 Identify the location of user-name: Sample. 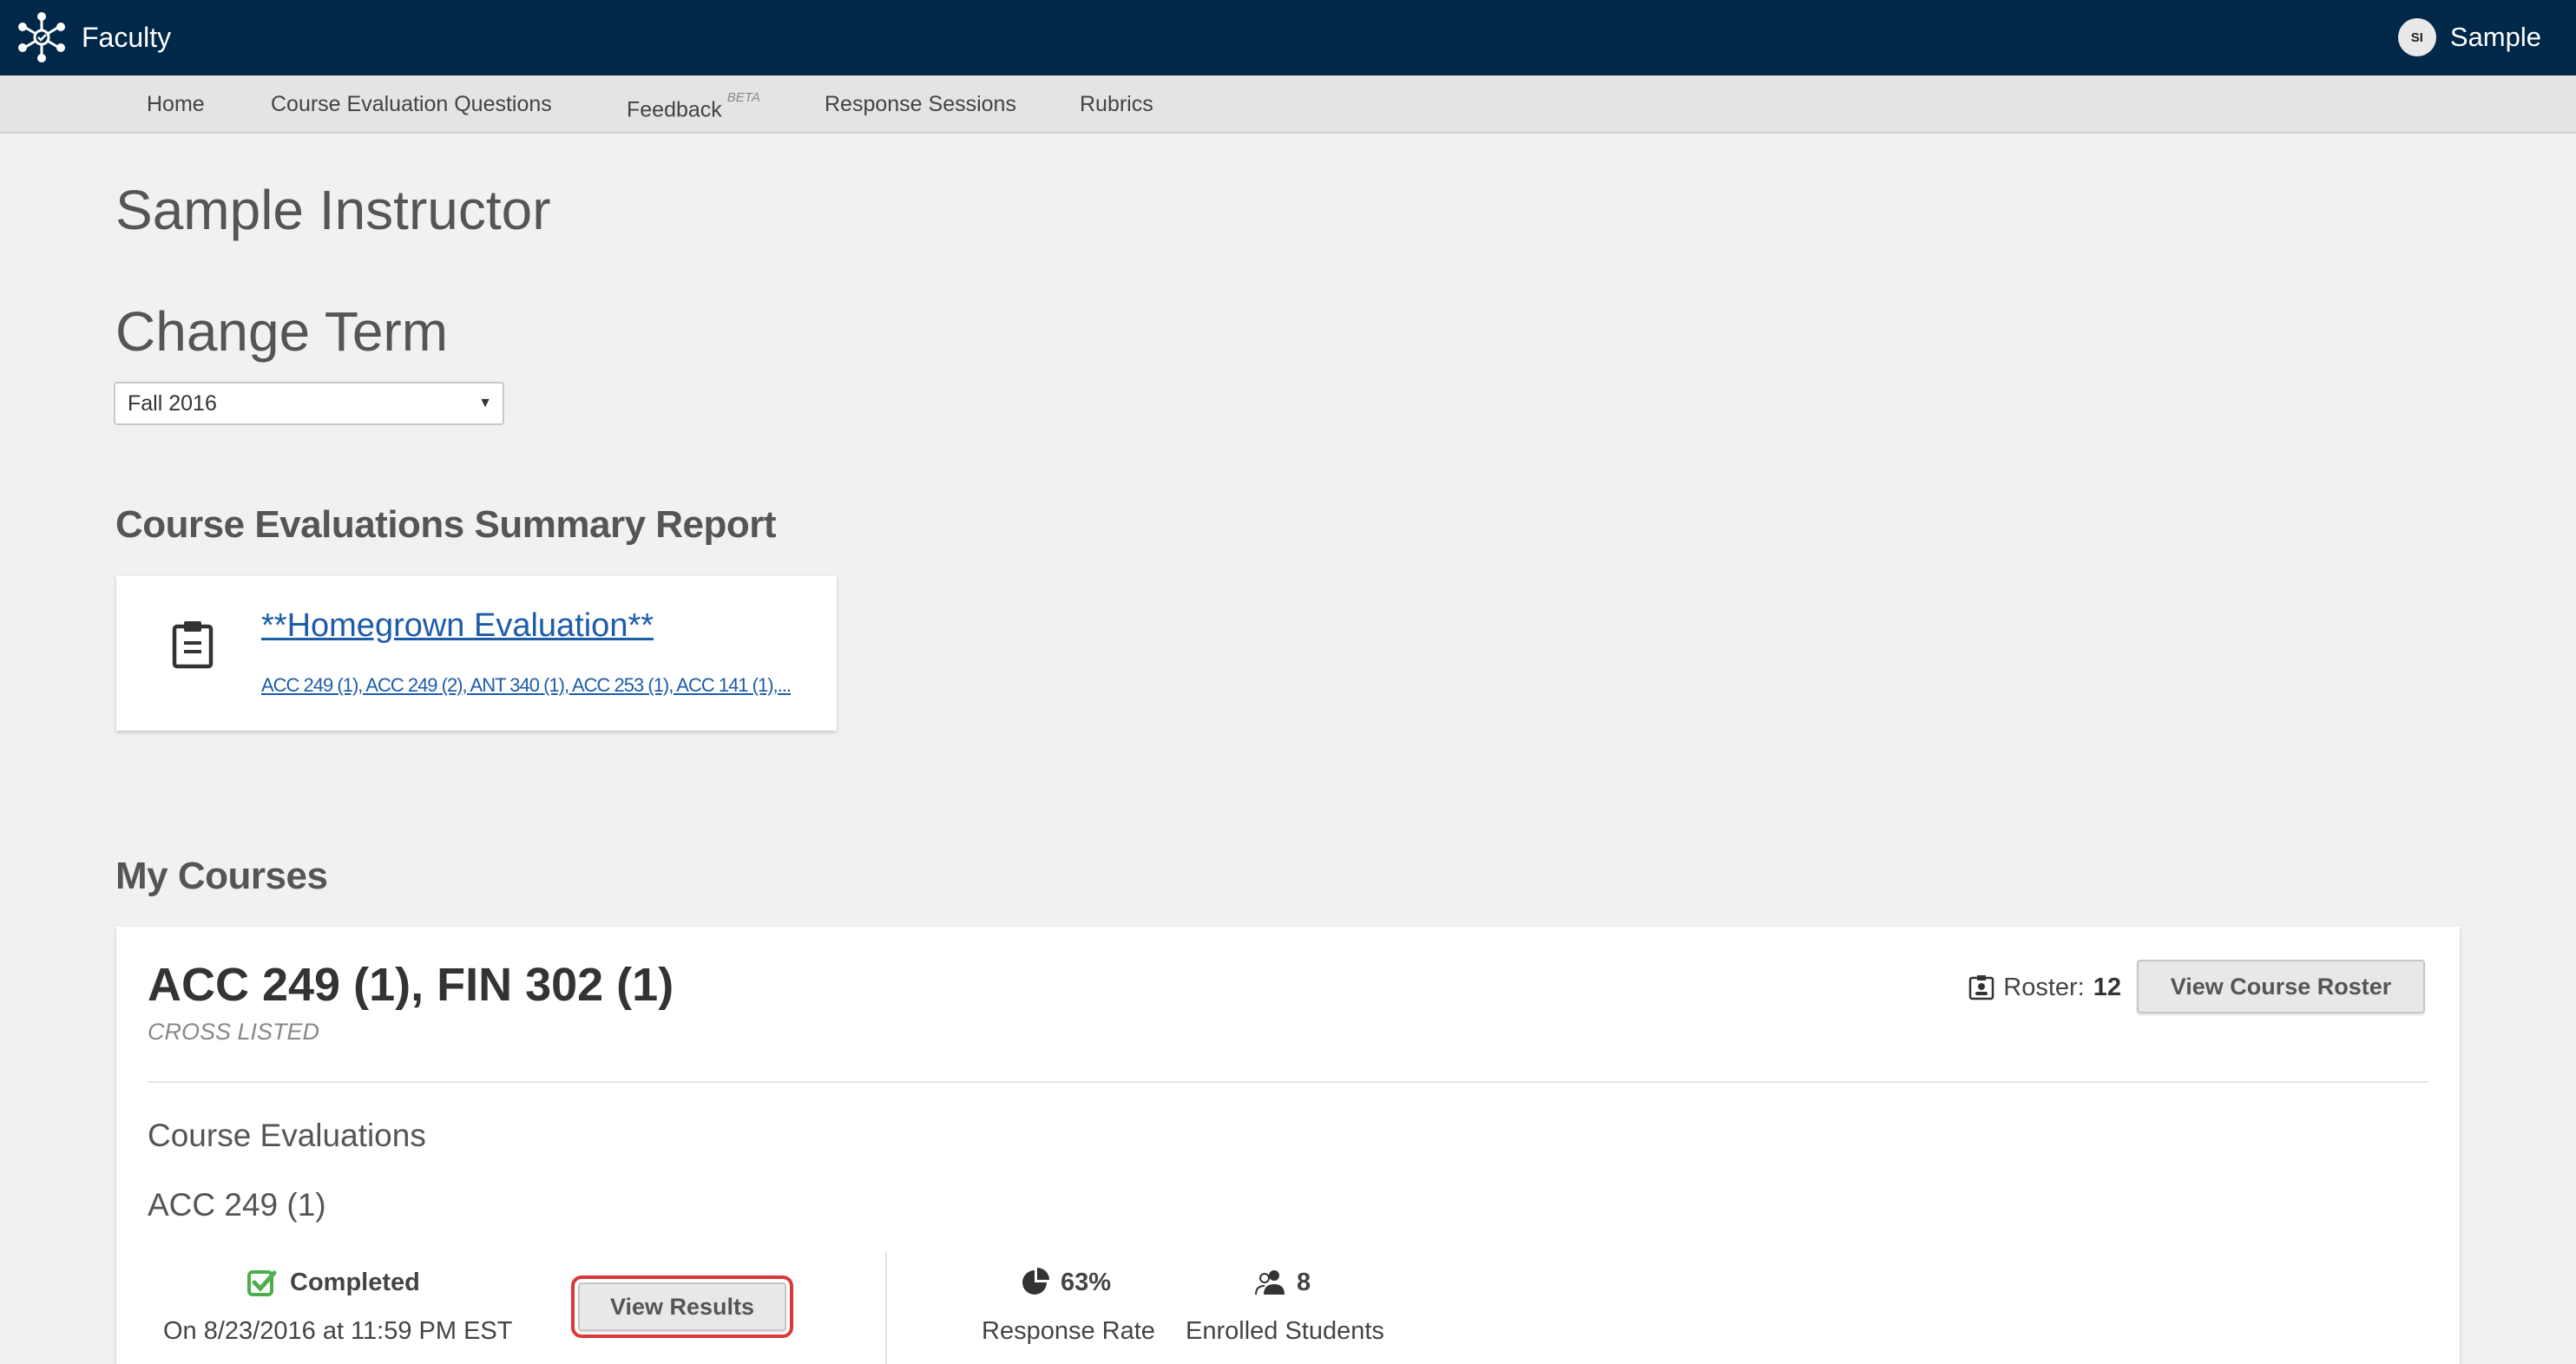
(2495, 37).